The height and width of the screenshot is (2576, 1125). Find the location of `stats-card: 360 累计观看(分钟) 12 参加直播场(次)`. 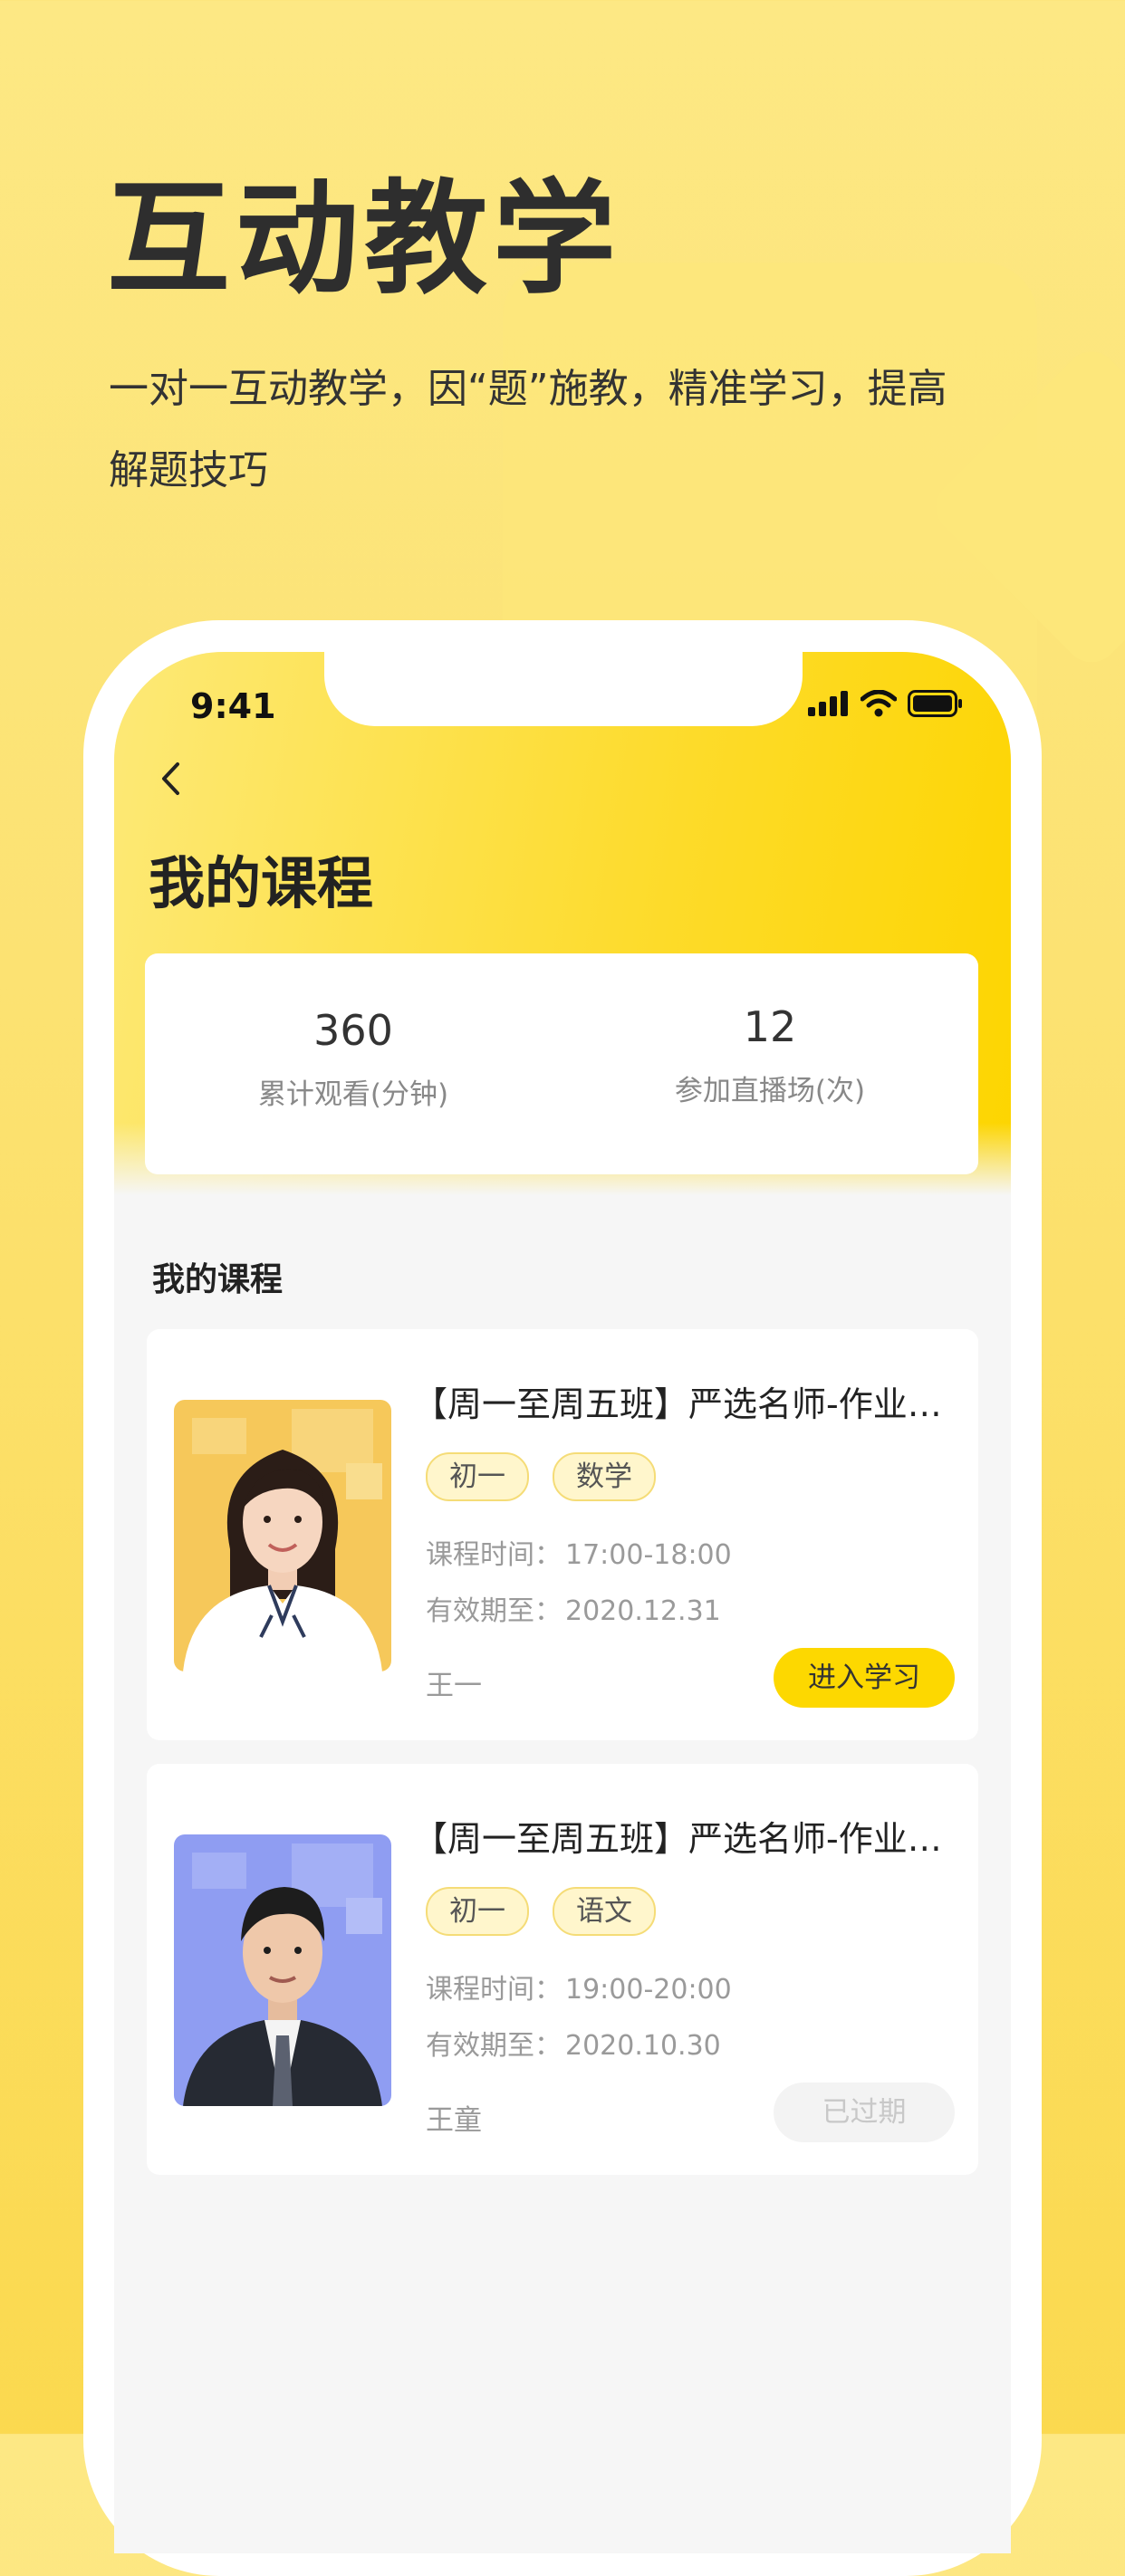

stats-card: 360 累计观看(分钟) 12 参加直播场(次) is located at coordinates (562, 1063).